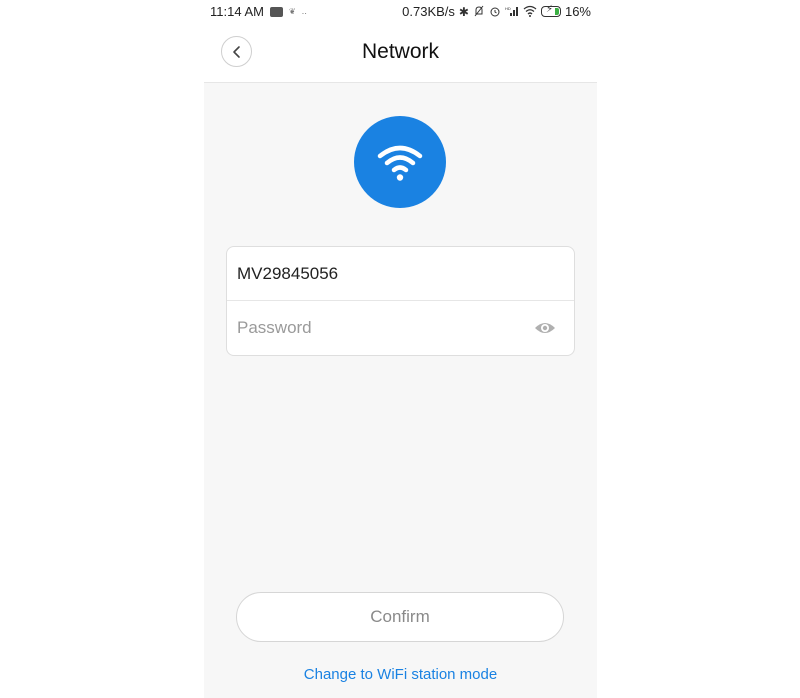 Image resolution: width=800 pixels, height=698 pixels. I want to click on mute-icon, so click(479, 12).